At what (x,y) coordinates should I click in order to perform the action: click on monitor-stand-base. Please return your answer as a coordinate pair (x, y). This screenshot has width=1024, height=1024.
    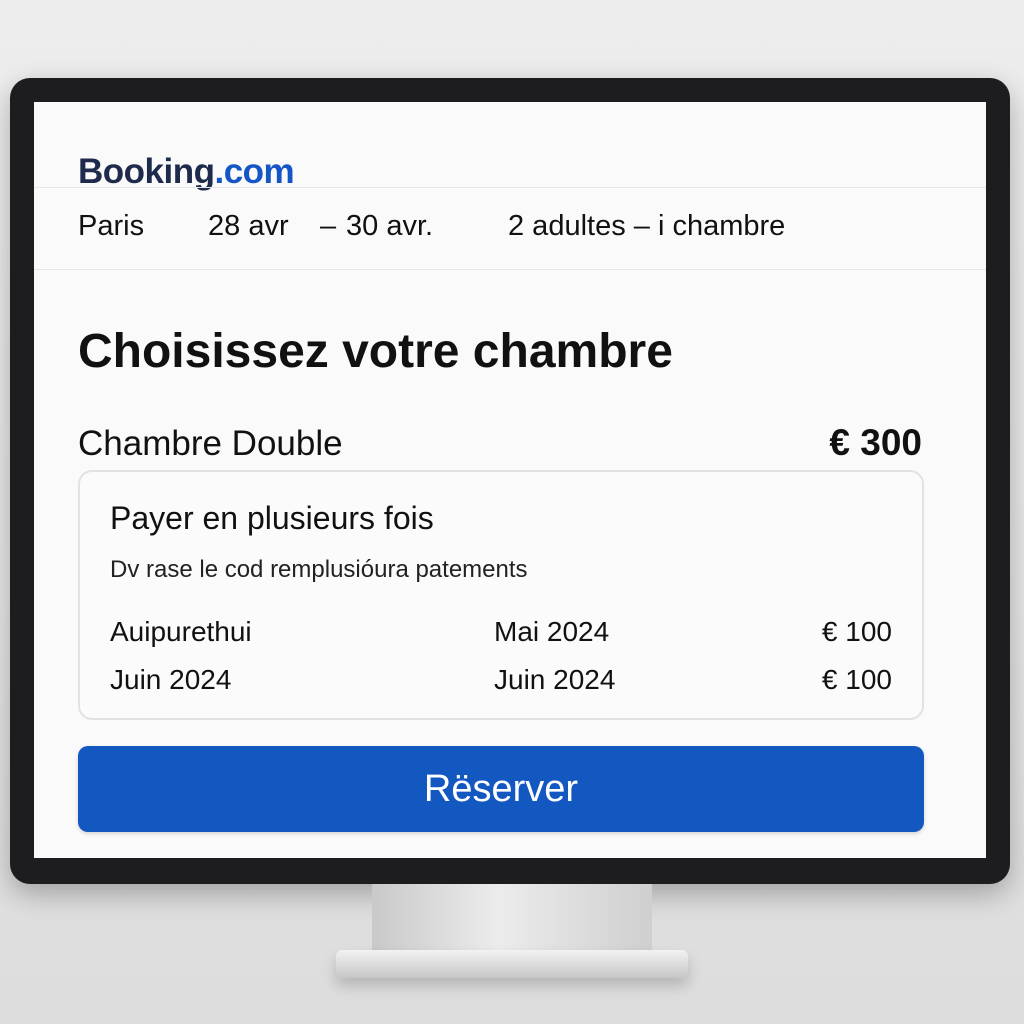
    Looking at the image, I should click on (512, 964).